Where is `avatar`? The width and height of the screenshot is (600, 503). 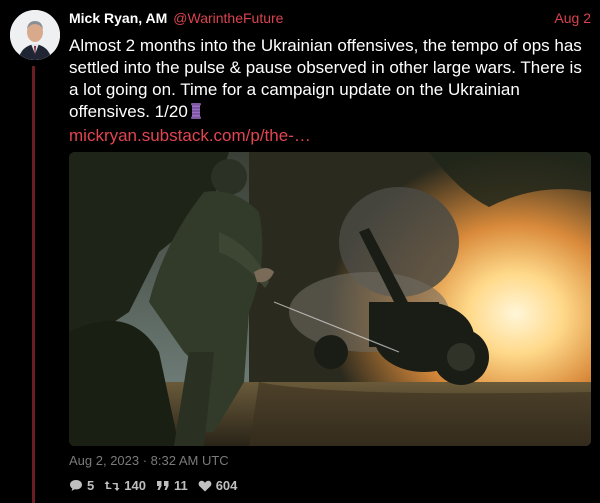
avatar is located at coordinates (35, 35).